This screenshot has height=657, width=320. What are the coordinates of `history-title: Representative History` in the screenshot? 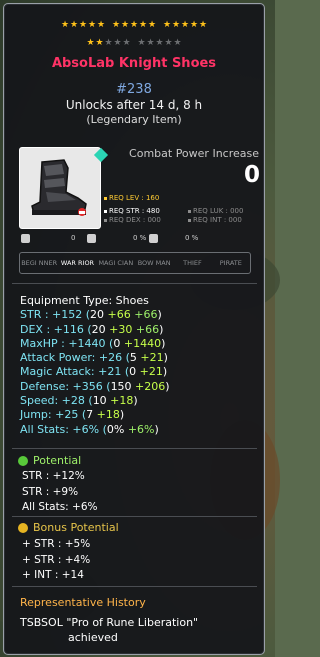 It's located at (83, 602).